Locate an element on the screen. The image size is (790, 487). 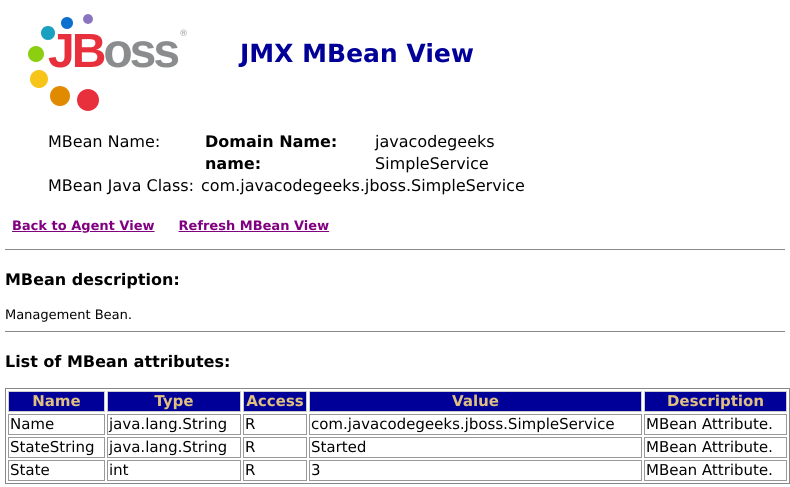
info-key: Domain Name: is located at coordinates (271, 141).